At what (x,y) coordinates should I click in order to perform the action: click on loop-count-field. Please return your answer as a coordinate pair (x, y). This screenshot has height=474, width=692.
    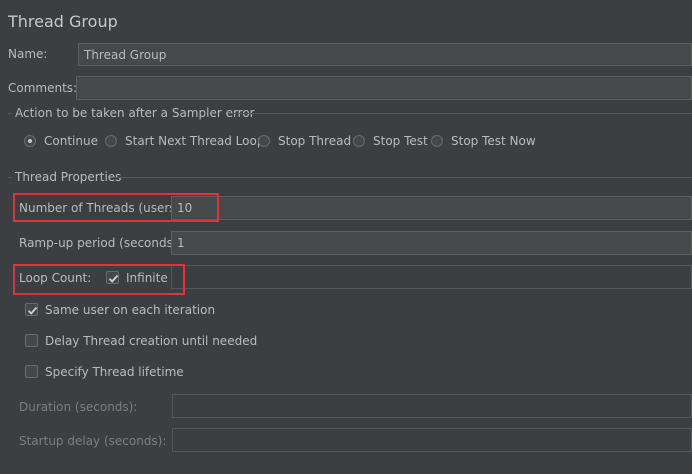
    Looking at the image, I should click on (431, 277).